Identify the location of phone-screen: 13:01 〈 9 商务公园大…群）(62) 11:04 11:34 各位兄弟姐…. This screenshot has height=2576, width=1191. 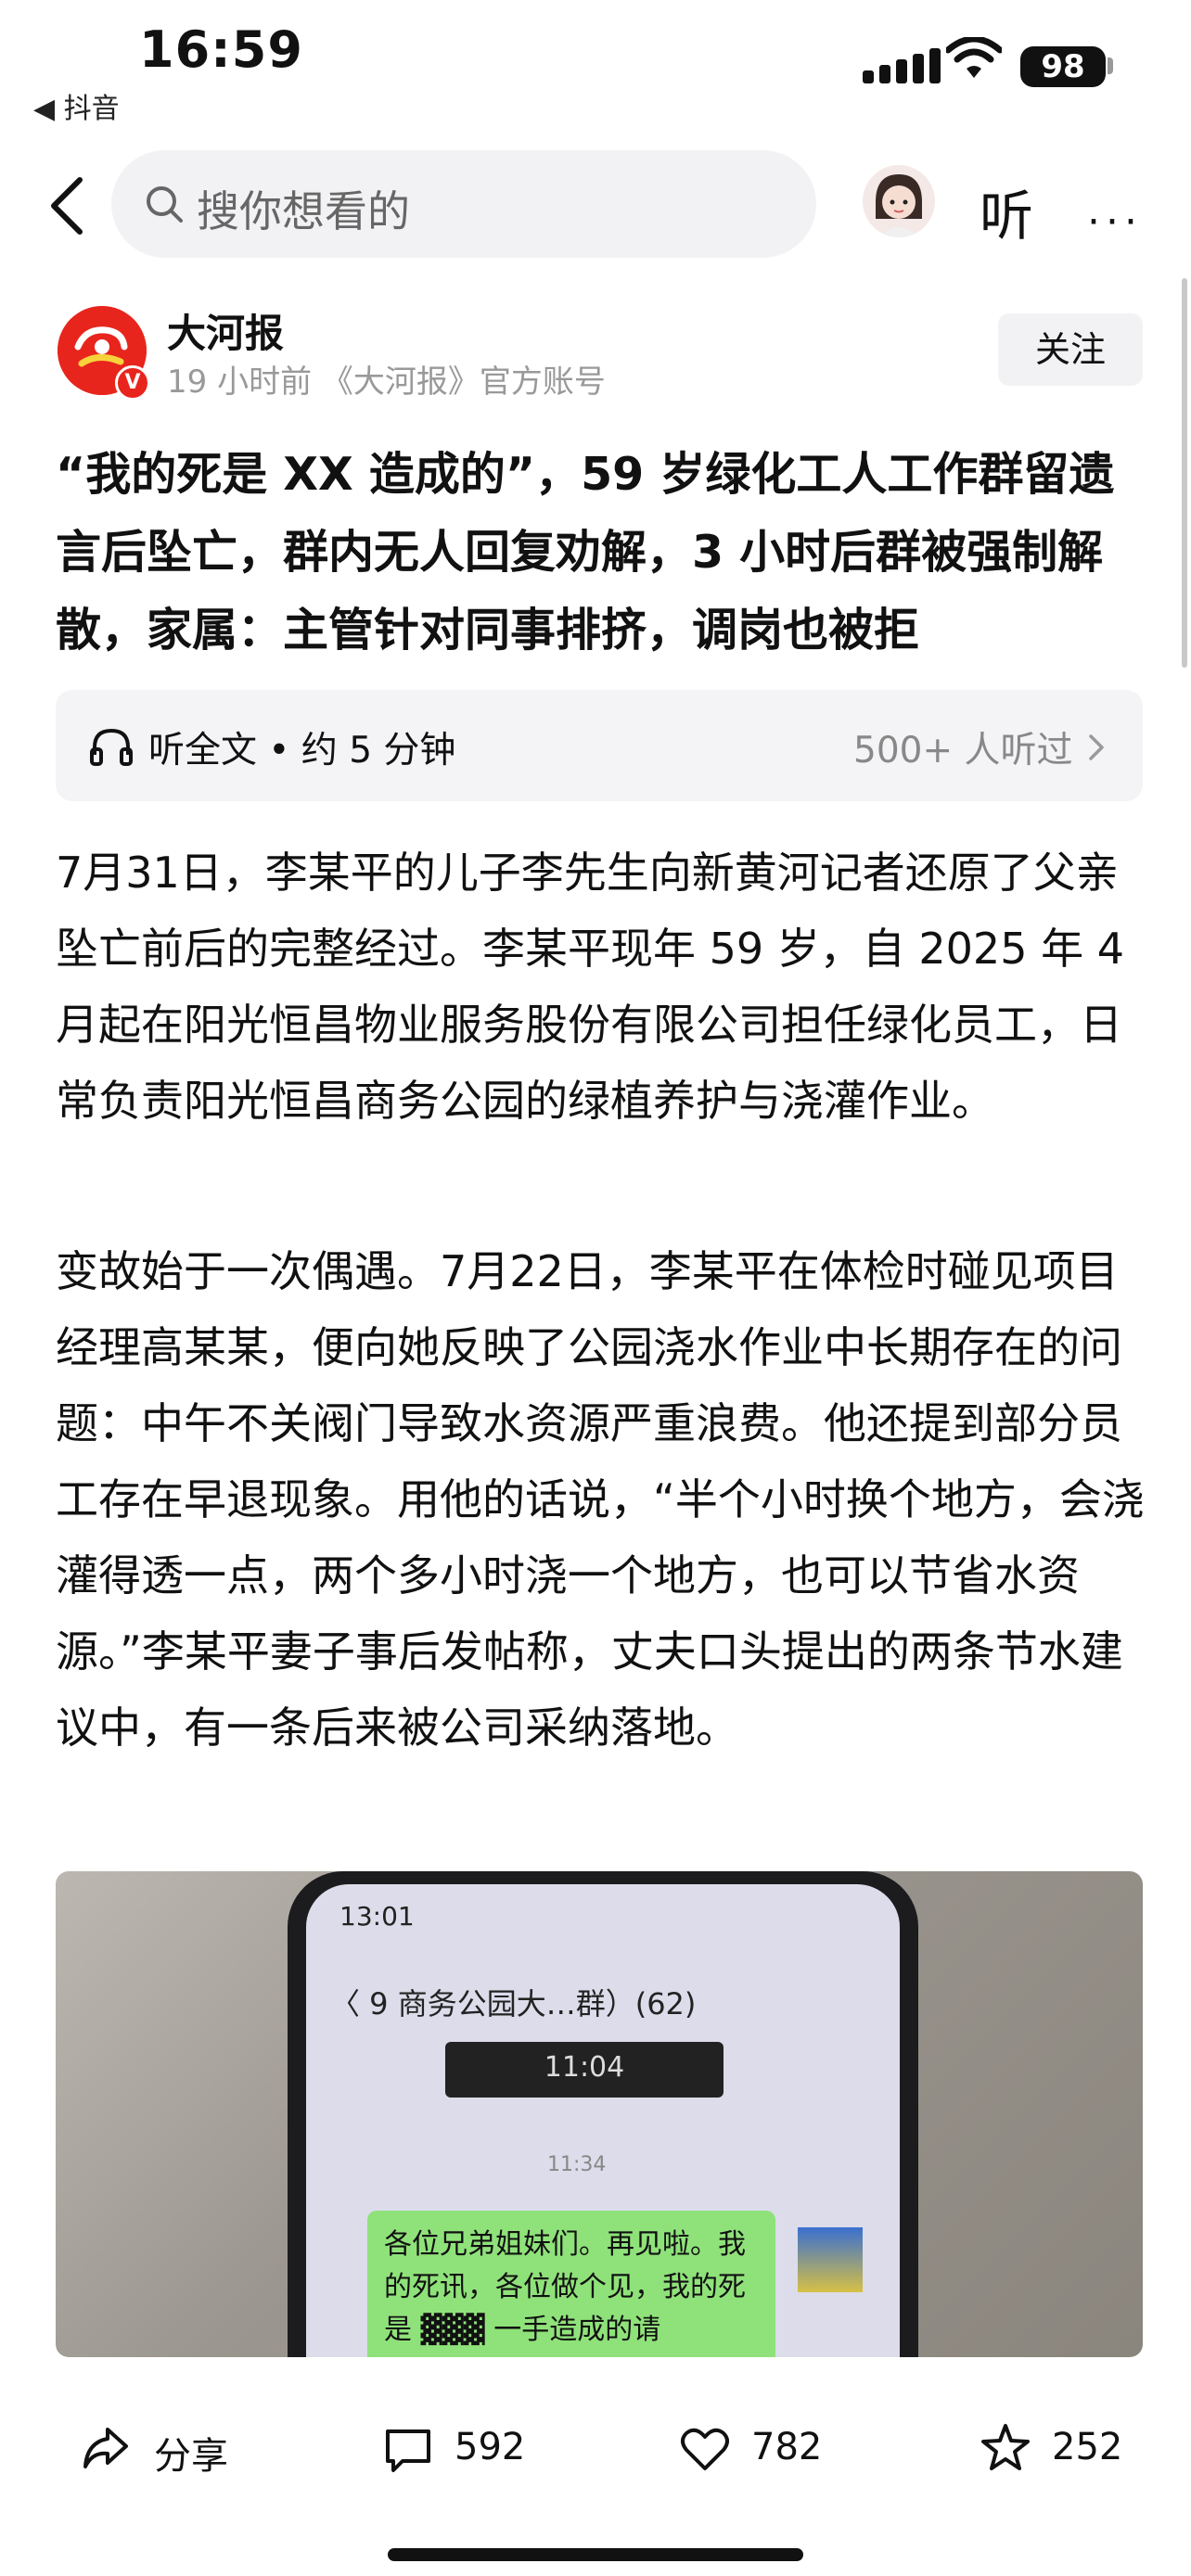
(603, 2120).